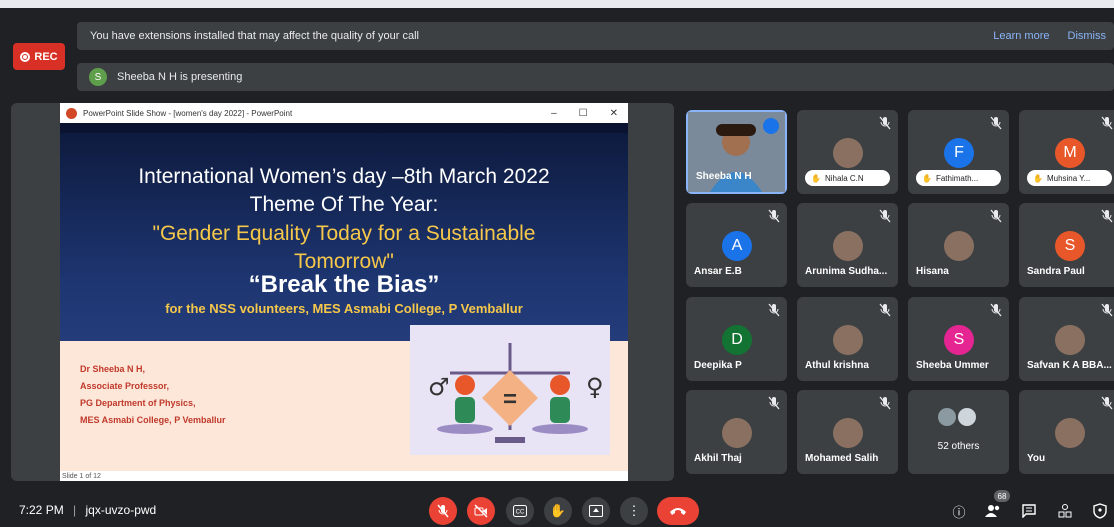  Describe the element at coordinates (1029, 511) in the screenshot. I see `chat-button` at that location.